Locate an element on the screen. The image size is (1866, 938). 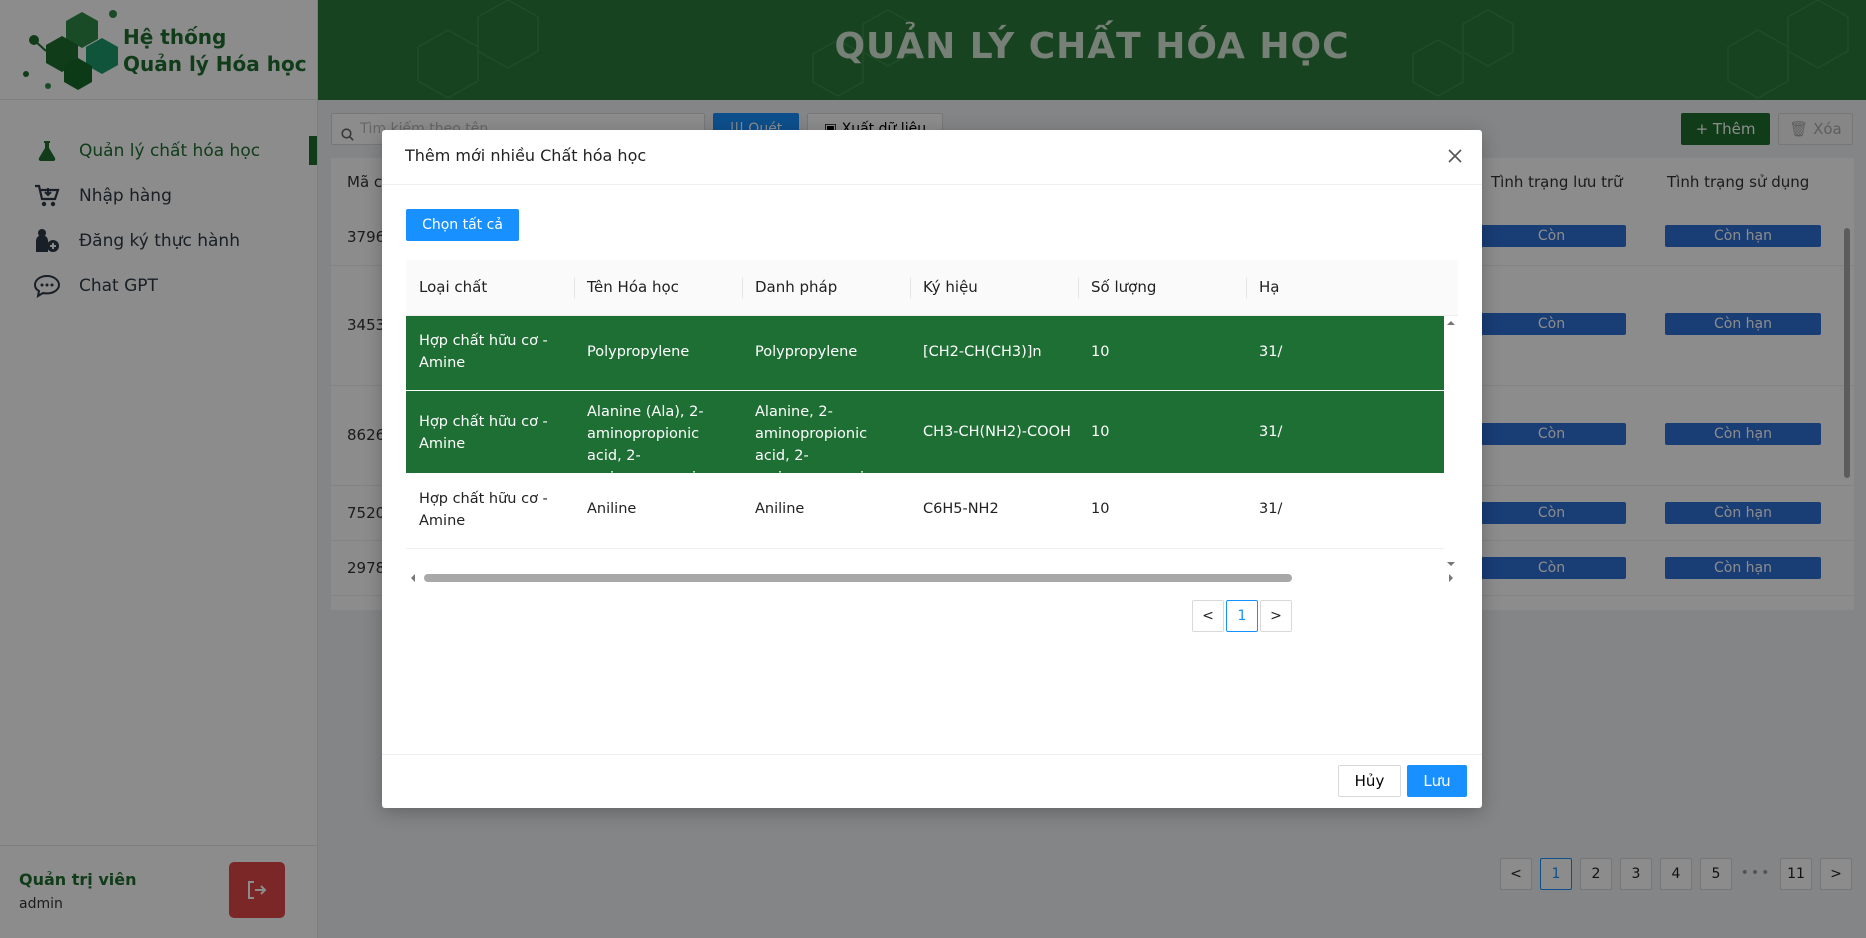
cell-name: Aniline is located at coordinates (612, 509).